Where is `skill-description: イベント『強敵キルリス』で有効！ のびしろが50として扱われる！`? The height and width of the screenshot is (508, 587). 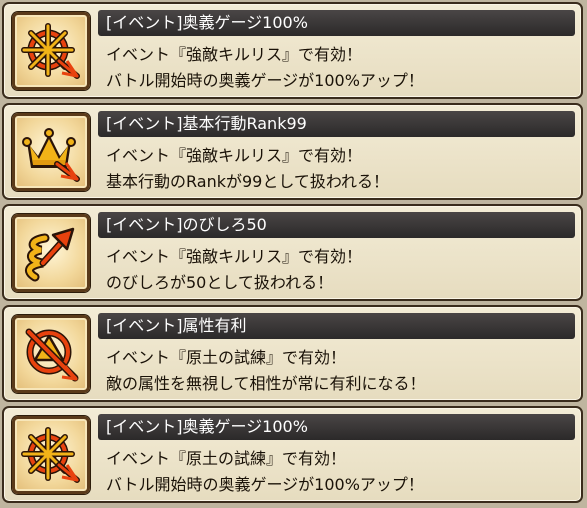
skill-description: イベント『強敵キルリス』で有効！ のびしろが50として扱われる！ is located at coordinates (340, 270).